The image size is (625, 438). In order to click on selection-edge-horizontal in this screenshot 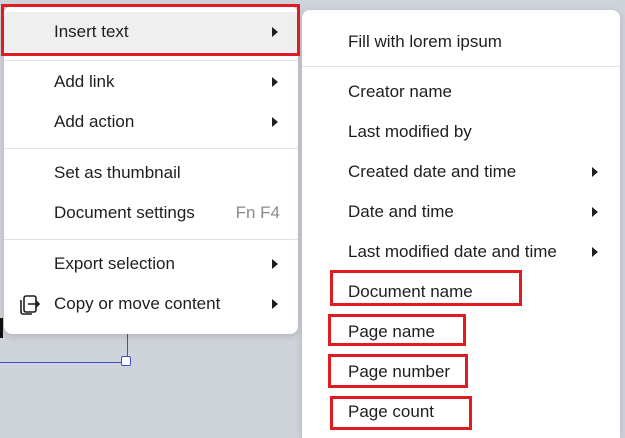, I will do `click(64, 362)`.